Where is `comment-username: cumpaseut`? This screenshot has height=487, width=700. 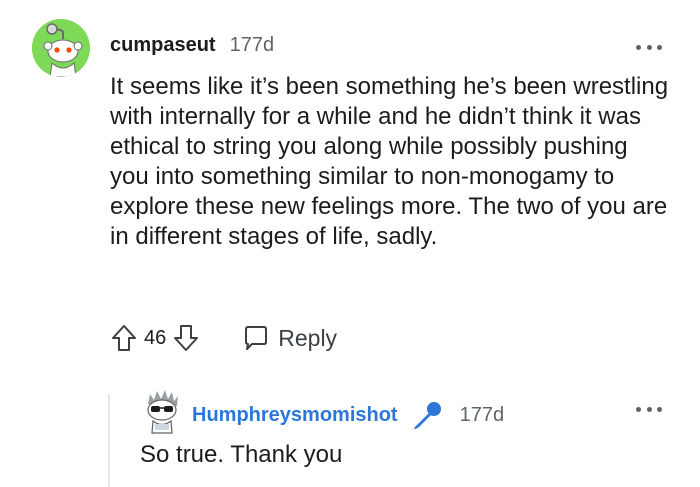 comment-username: cumpaseut is located at coordinates (163, 45).